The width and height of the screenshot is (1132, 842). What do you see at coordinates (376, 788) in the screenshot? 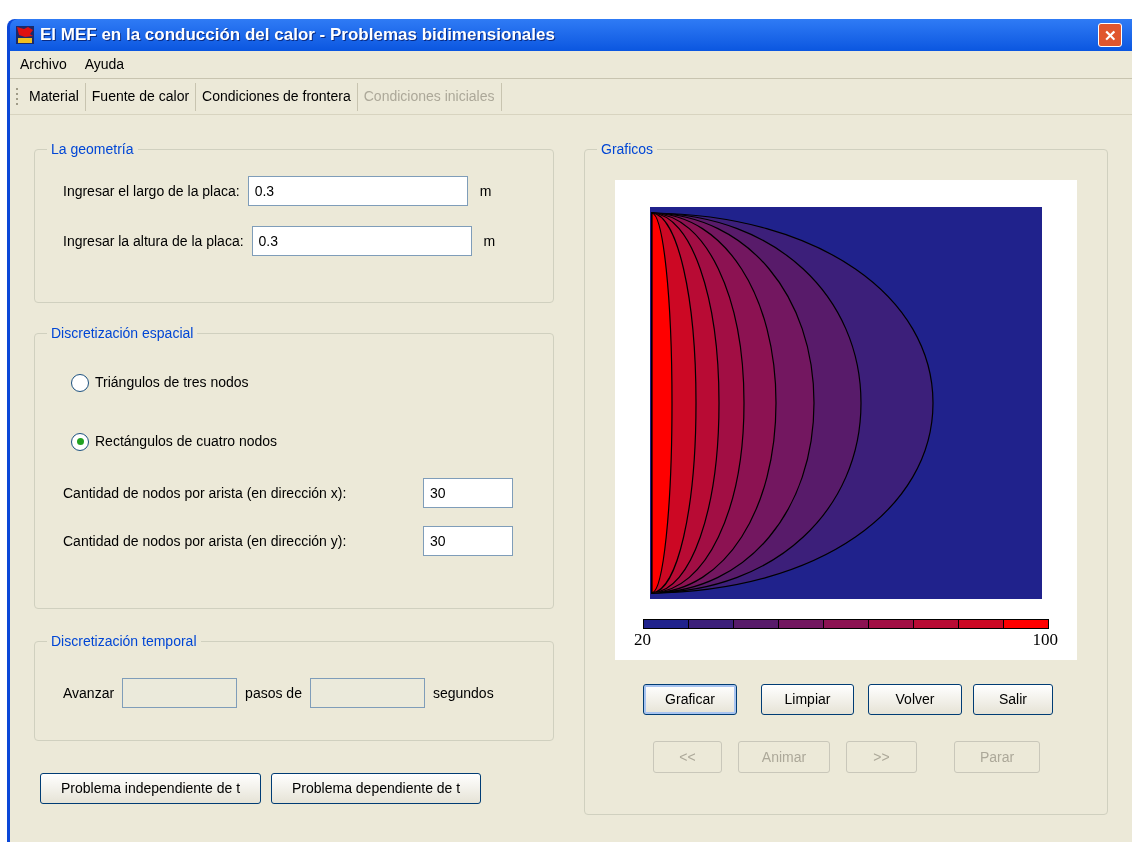
I see `problem-button: Problema dependiente de t` at bounding box center [376, 788].